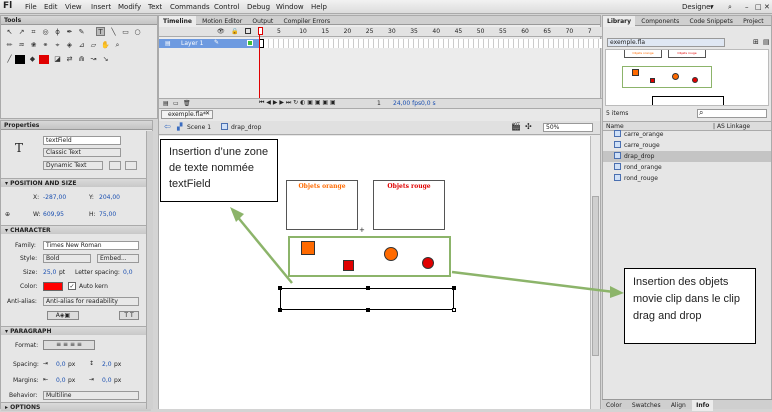 This screenshot has width=772, height=412. I want to click on new-folder-icon: ▭, so click(176, 103).